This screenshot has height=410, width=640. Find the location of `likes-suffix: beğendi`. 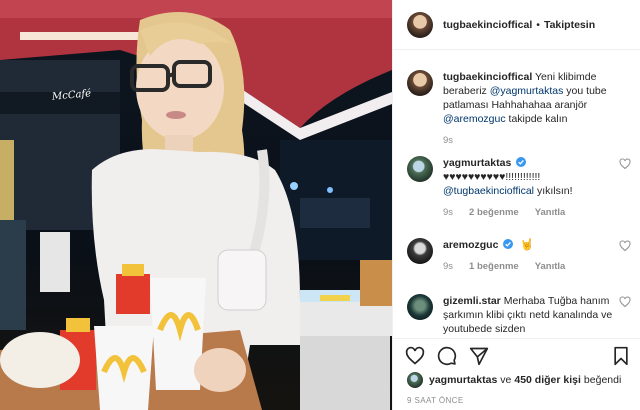

likes-suffix: beğendi is located at coordinates (602, 380).